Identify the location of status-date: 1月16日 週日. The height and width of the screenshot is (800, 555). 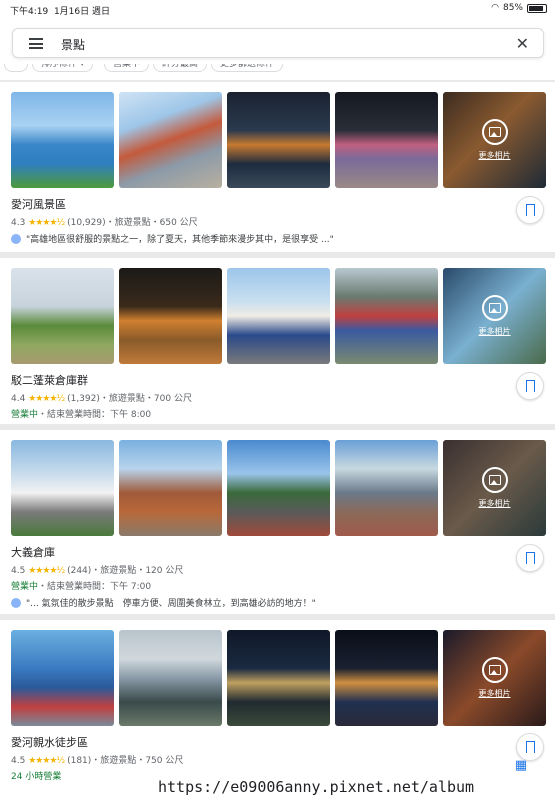
(81, 12).